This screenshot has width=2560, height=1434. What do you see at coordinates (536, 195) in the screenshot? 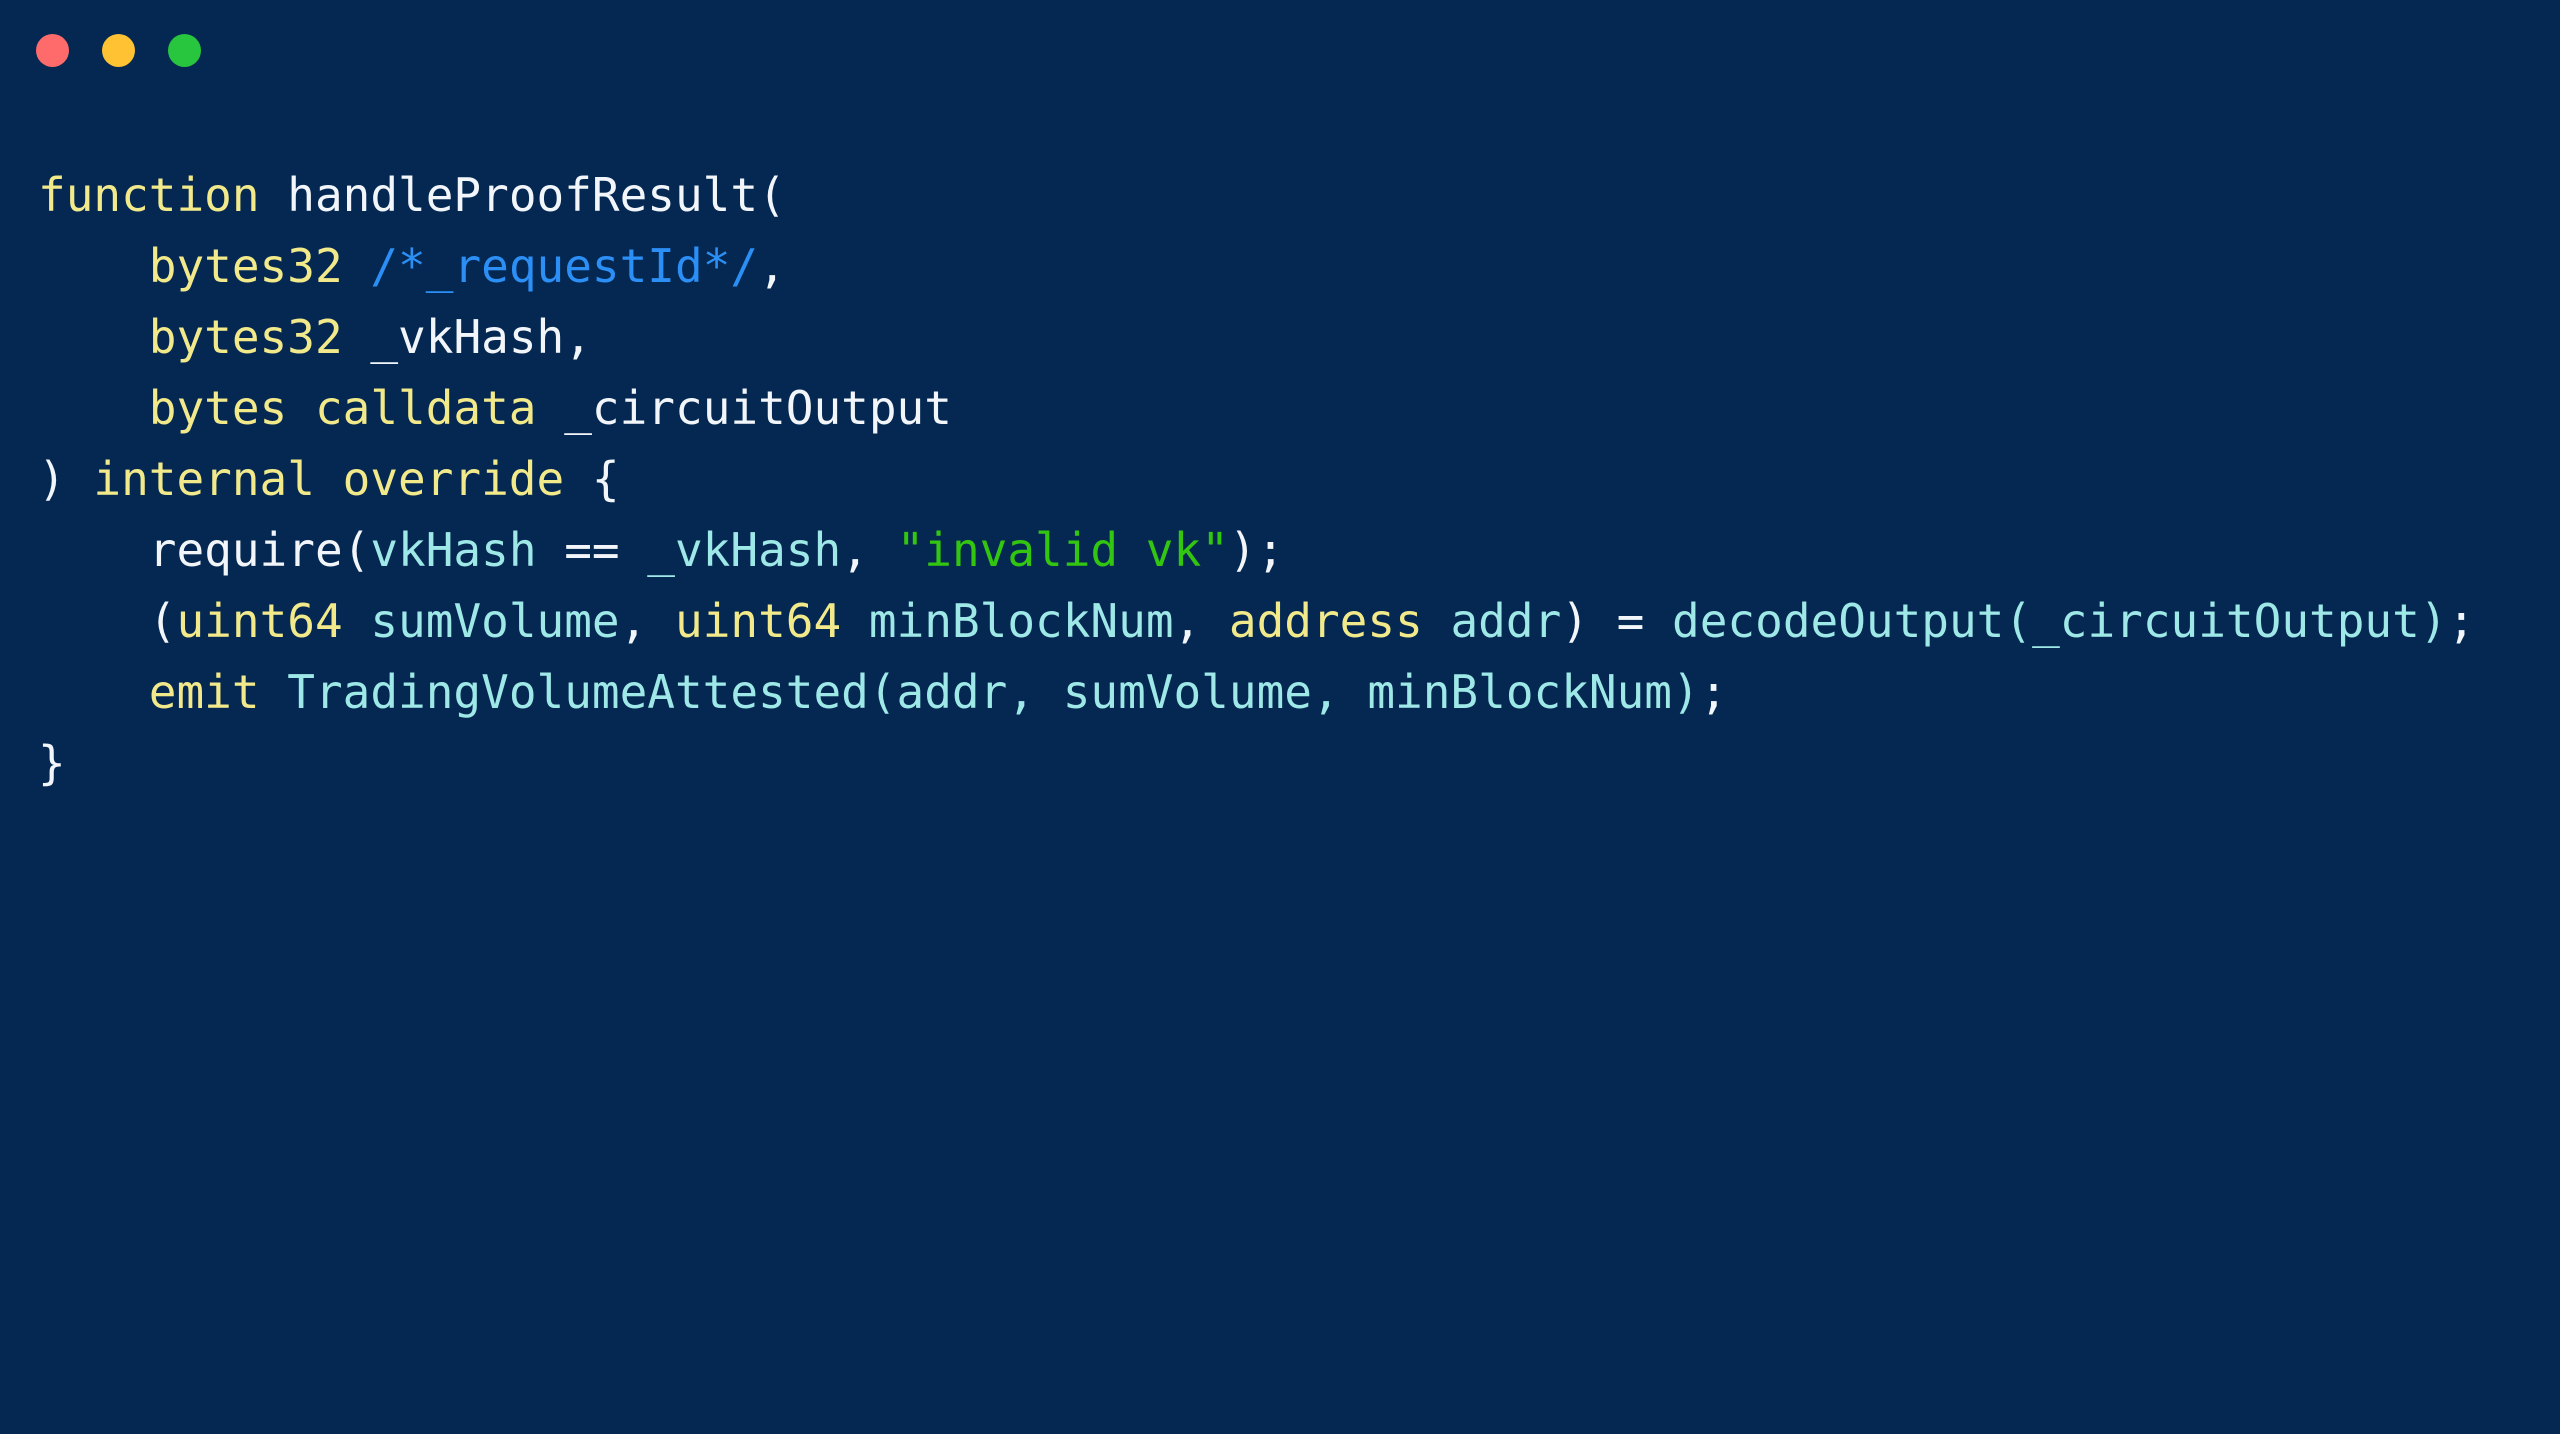
I see `code-token-plain: handleProofResult(` at bounding box center [536, 195].